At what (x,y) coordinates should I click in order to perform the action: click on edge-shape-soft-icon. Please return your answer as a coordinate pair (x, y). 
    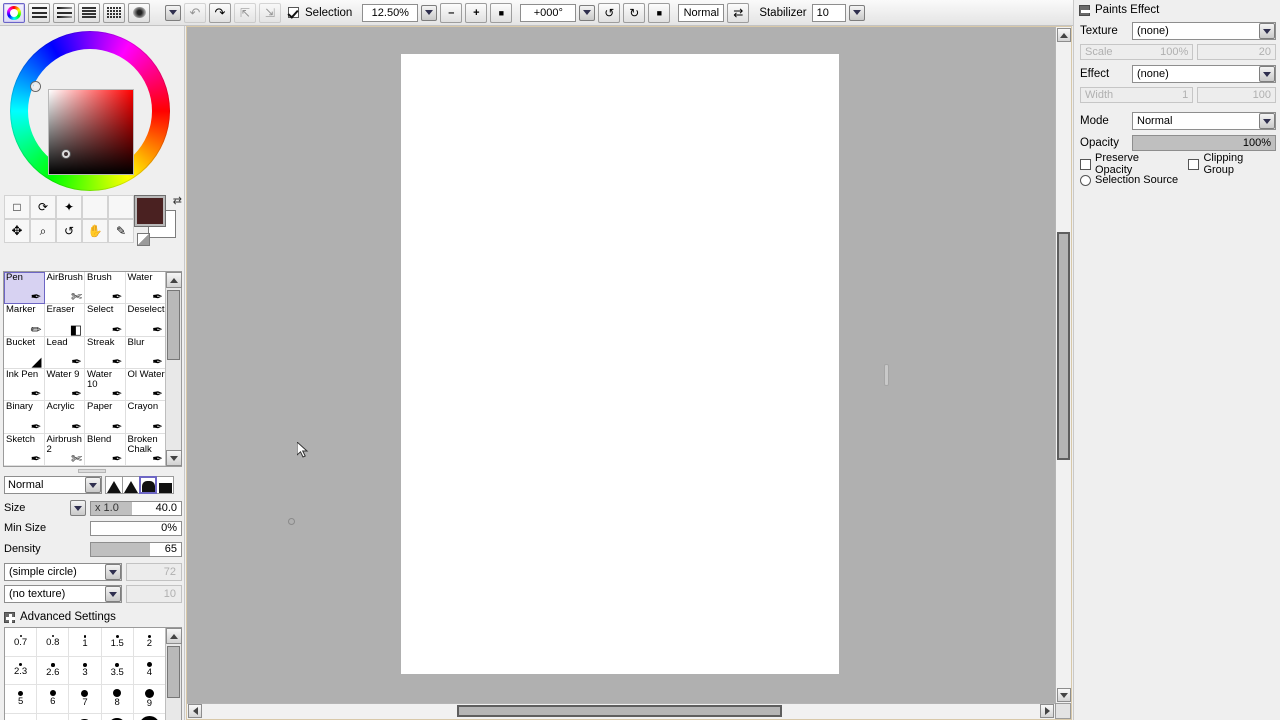
    Looking at the image, I should click on (114, 485).